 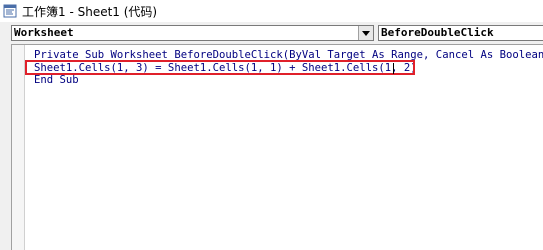 What do you see at coordinates (220, 67) in the screenshot?
I see `highlight-annotation` at bounding box center [220, 67].